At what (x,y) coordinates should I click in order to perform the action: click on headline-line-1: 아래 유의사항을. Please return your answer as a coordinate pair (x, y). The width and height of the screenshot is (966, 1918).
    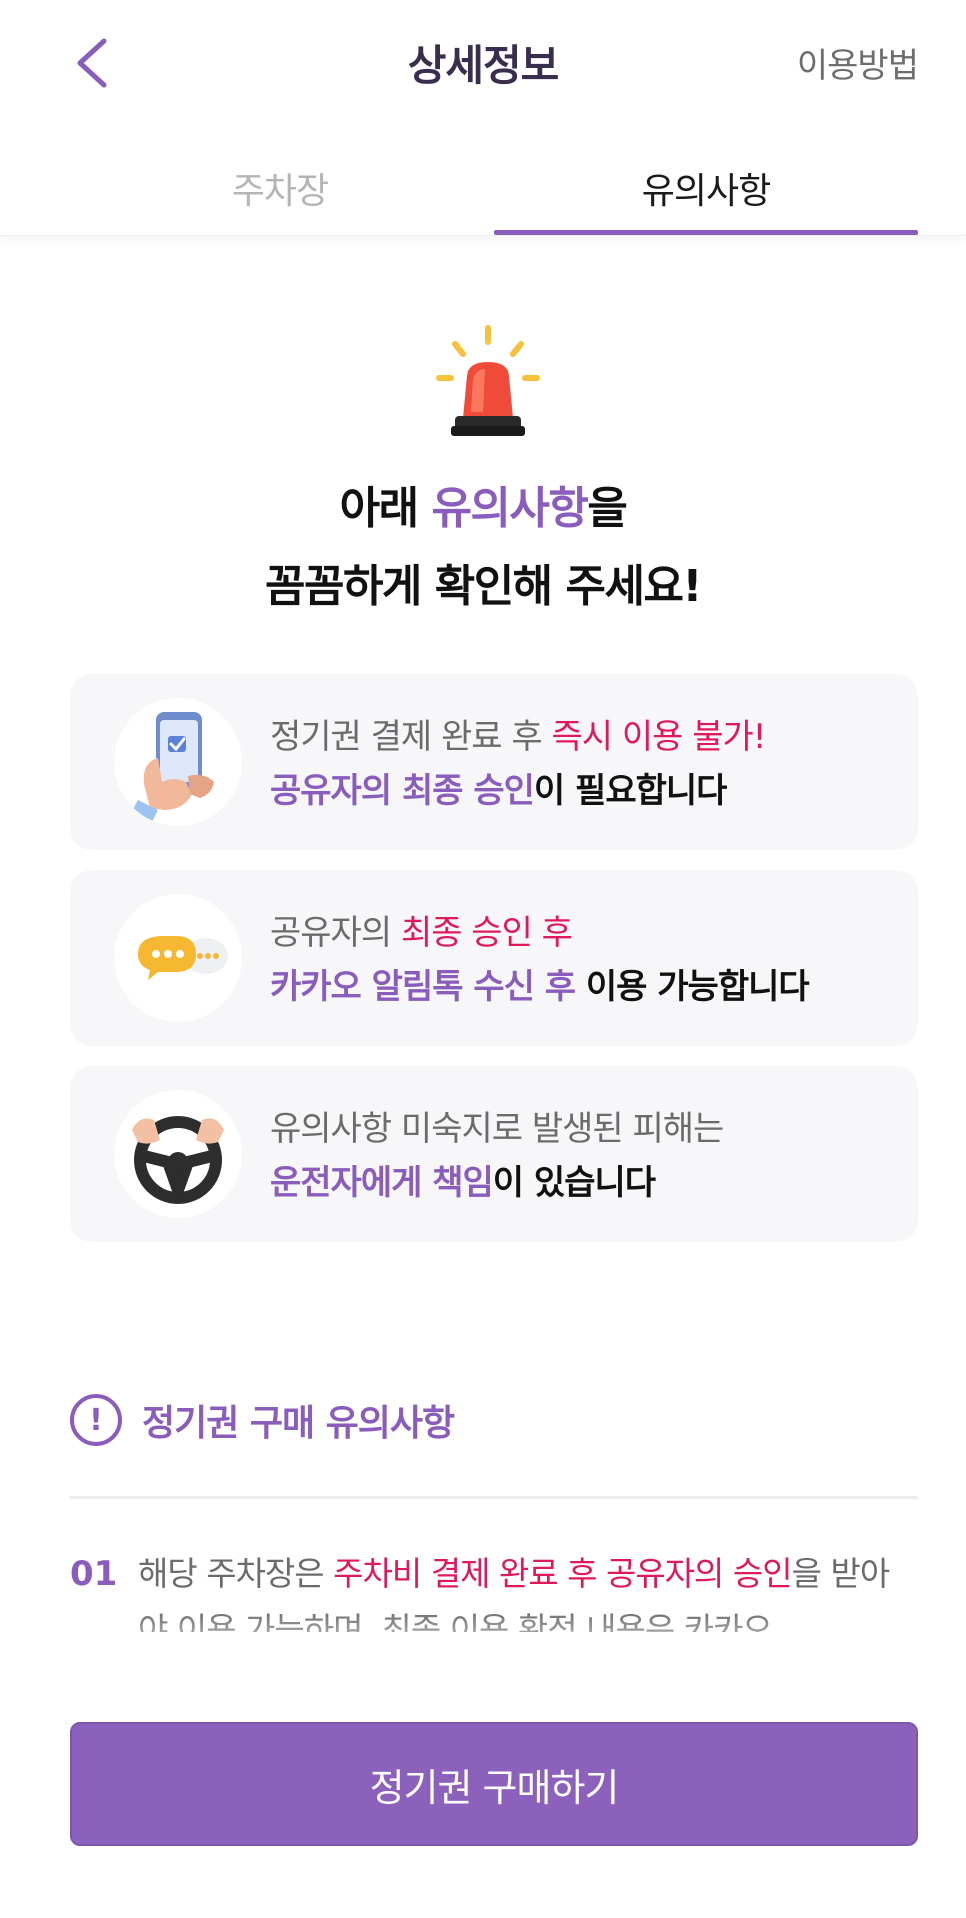
    Looking at the image, I should click on (483, 508).